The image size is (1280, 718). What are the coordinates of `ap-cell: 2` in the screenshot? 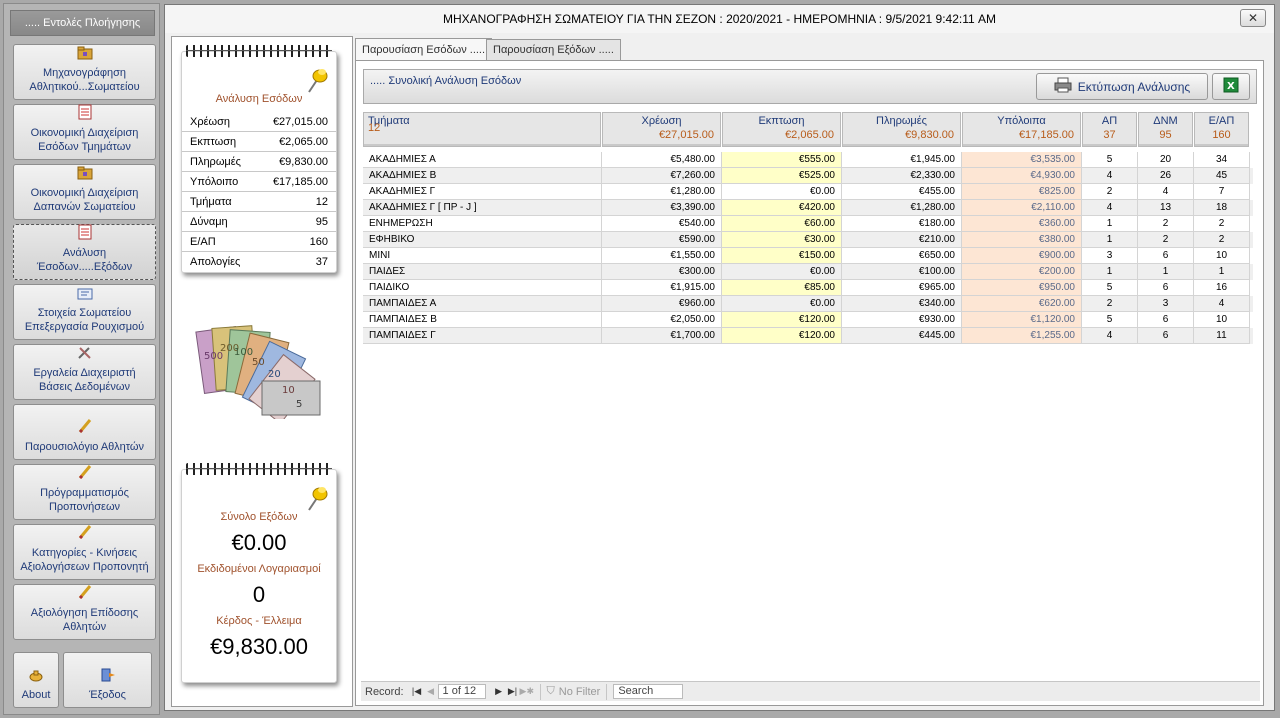 It's located at (1110, 192).